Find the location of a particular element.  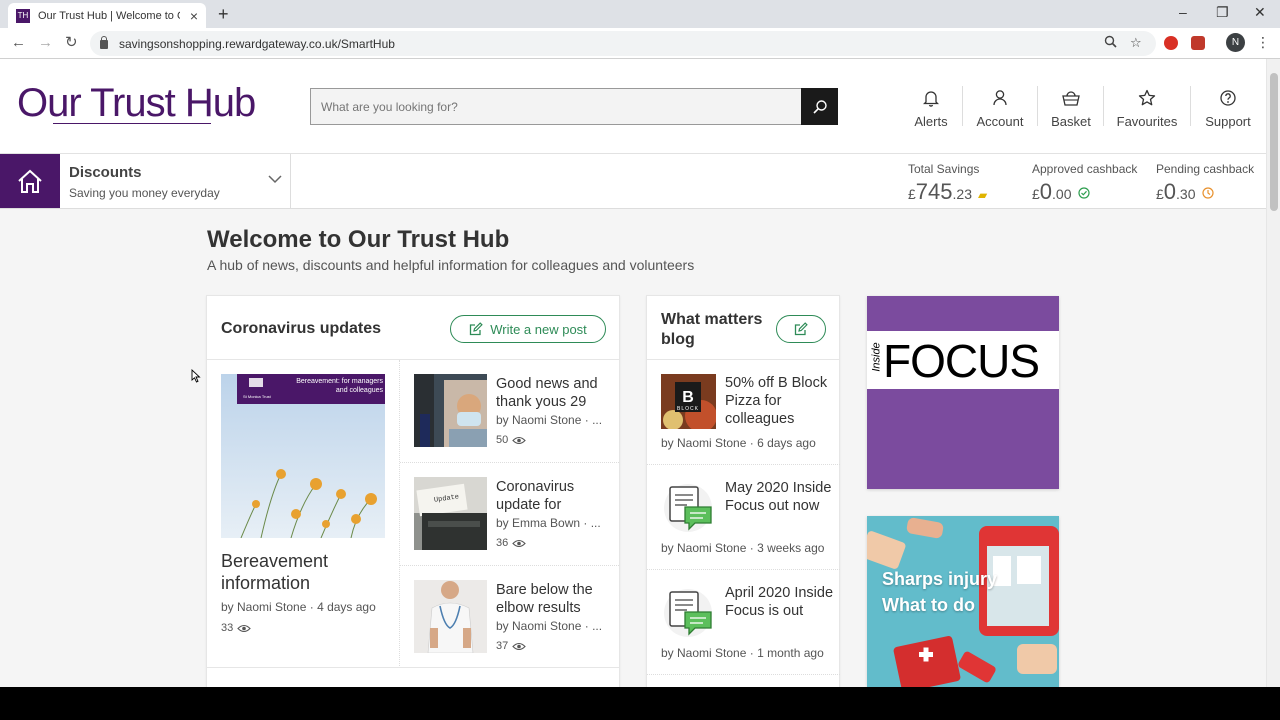

approved-cashback: Approved cashback £ 0 .00 is located at coordinates (1084, 183).